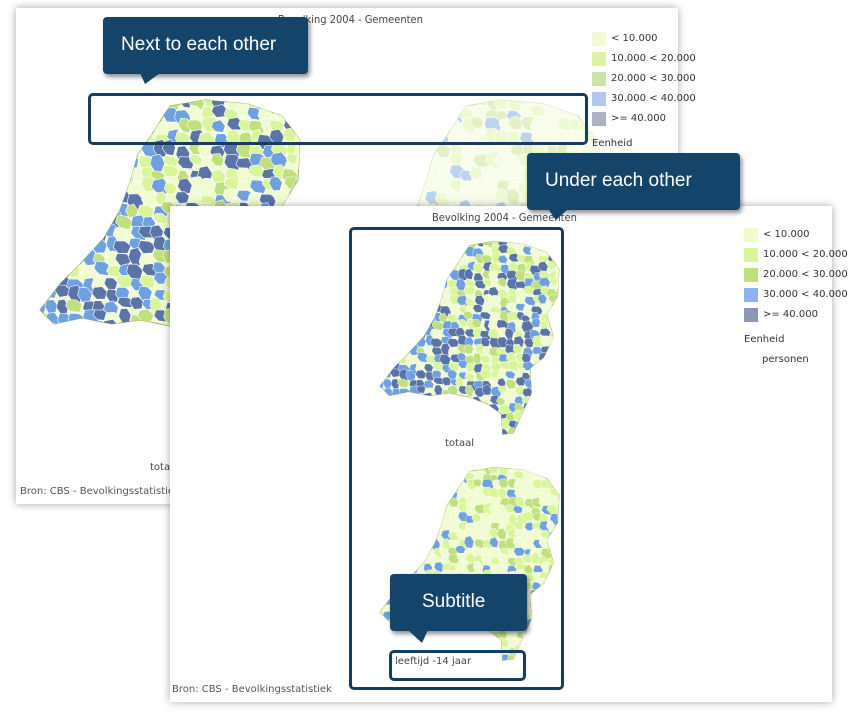  I want to click on subtitle-callout: Subtitle, so click(458, 602).